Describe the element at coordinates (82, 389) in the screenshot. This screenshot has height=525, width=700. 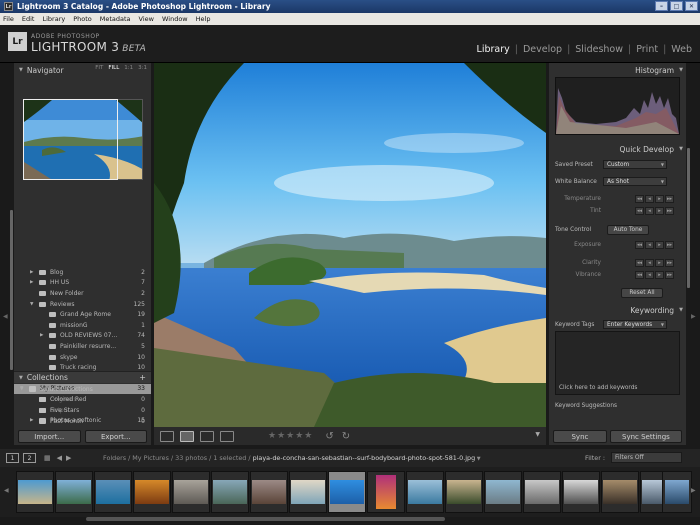
I see `collection-row: ▼ Smart Collections` at that location.